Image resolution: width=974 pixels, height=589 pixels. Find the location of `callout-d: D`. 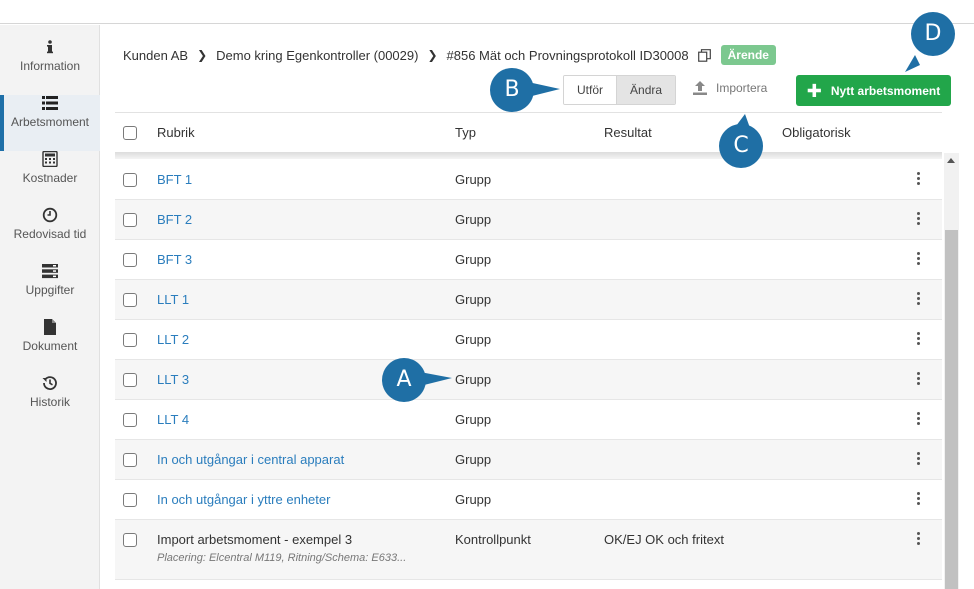

callout-d: D is located at coordinates (933, 34).